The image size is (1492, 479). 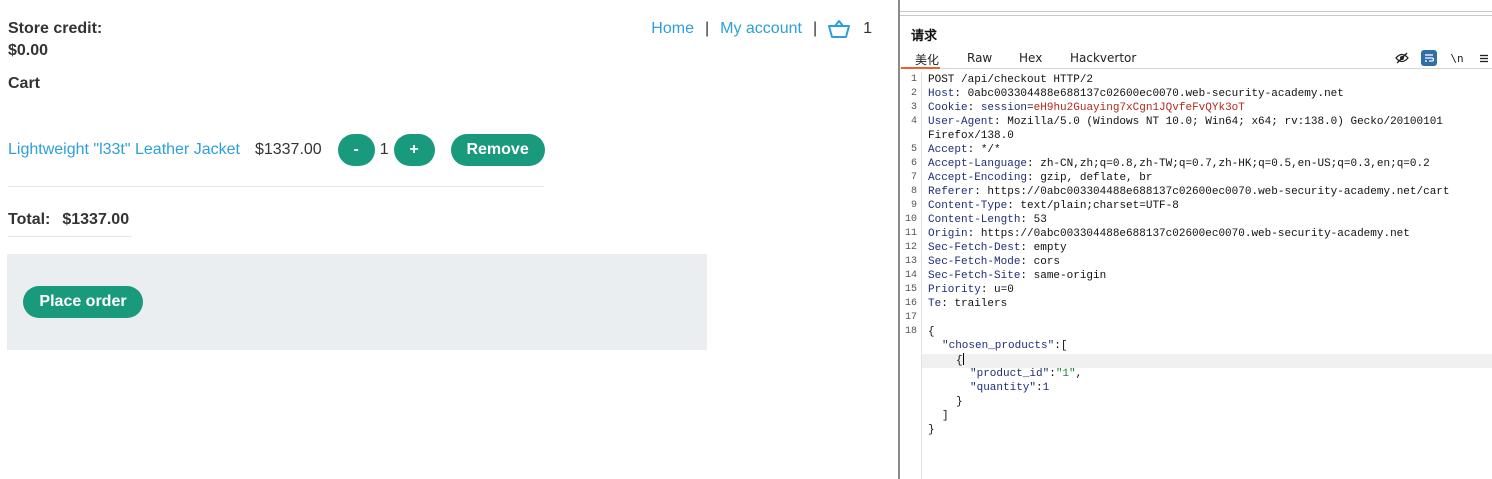 I want to click on header-value: trailers, so click(x=981, y=304).